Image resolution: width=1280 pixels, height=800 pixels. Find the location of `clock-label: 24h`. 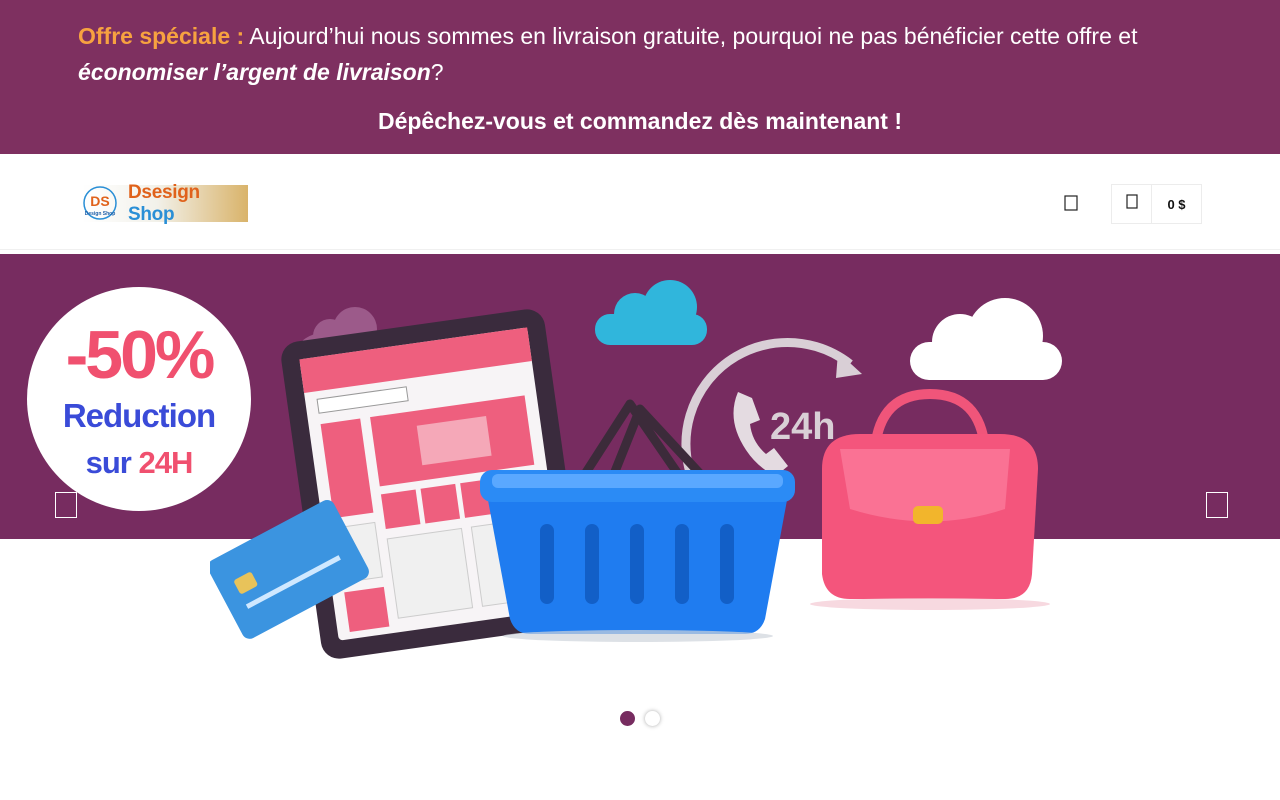

clock-label: 24h is located at coordinates (802, 427).